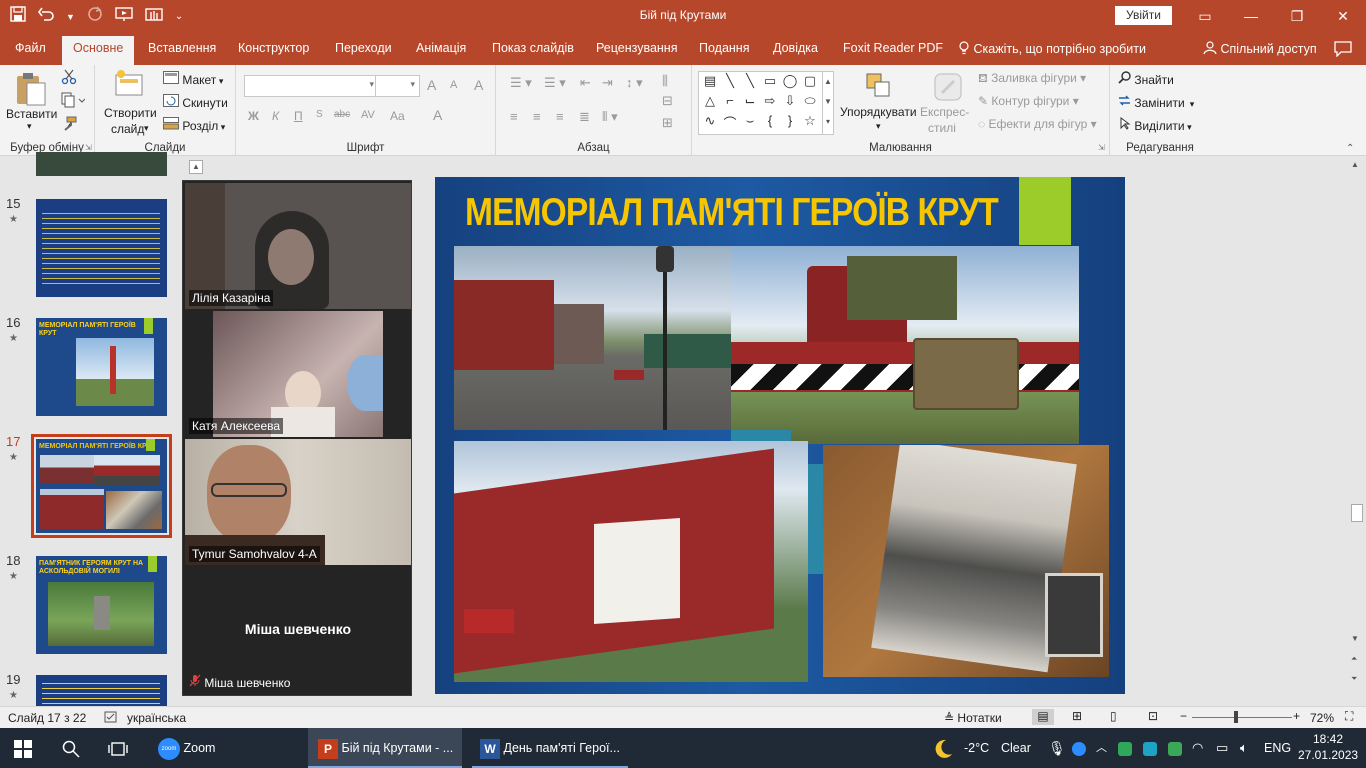 This screenshot has height=768, width=1366. Describe the element at coordinates (942, 128) in the screenshot. I see `quick-styles-label-2: стилі` at that location.